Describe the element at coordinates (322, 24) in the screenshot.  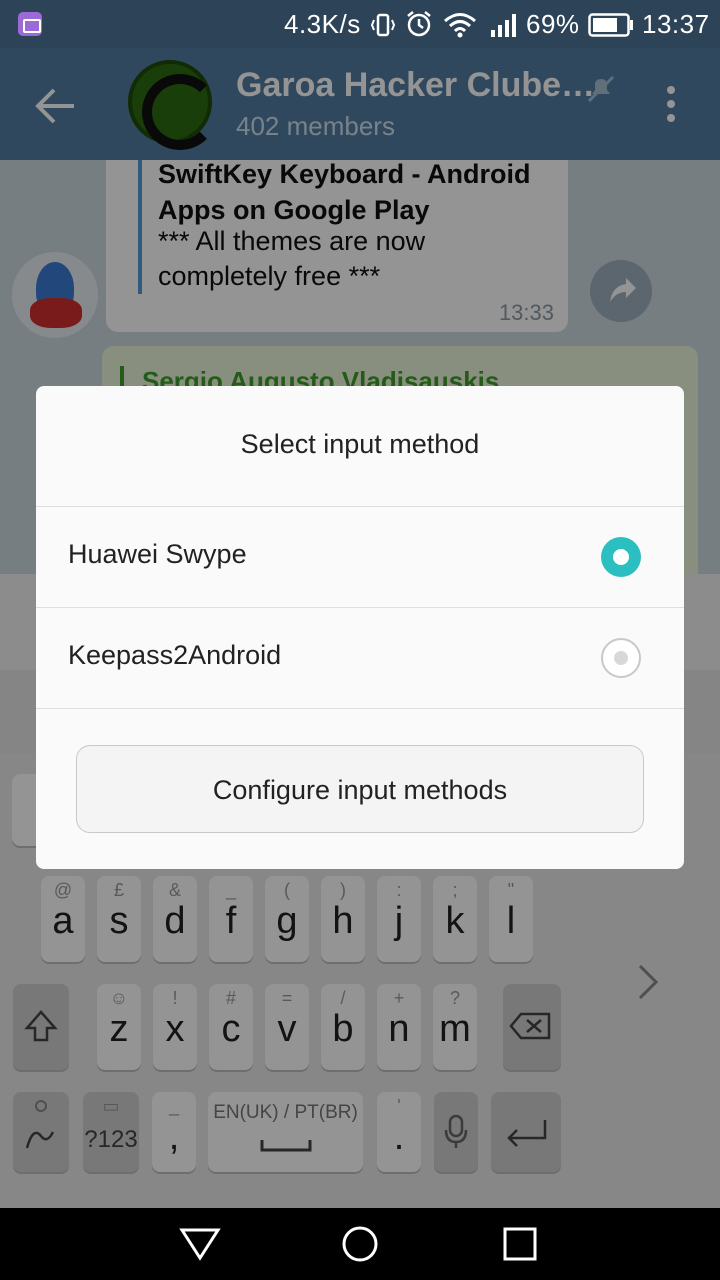
I see `network-speed: 4.3K/s` at that location.